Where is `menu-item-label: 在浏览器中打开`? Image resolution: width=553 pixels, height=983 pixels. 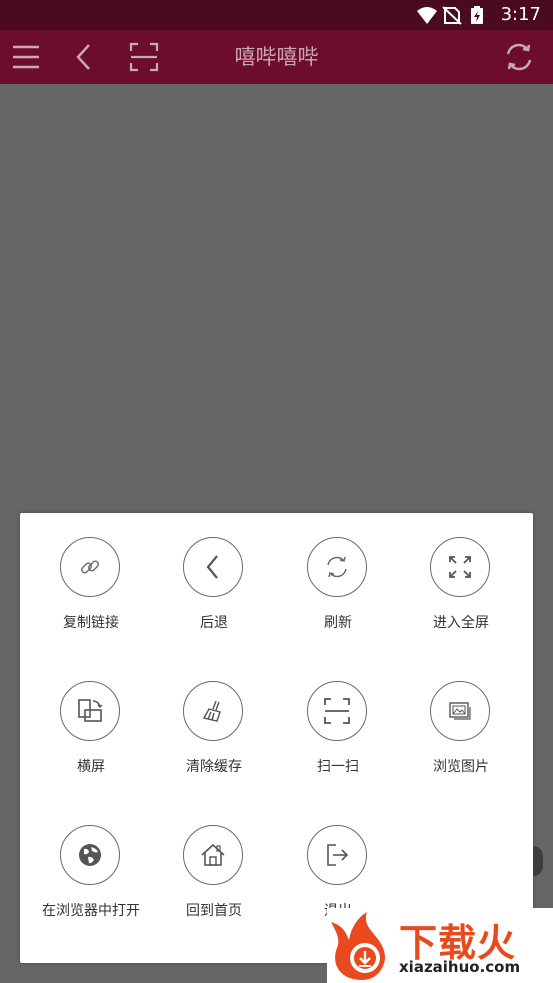
menu-item-label: 在浏览器中打开 is located at coordinates (91, 911).